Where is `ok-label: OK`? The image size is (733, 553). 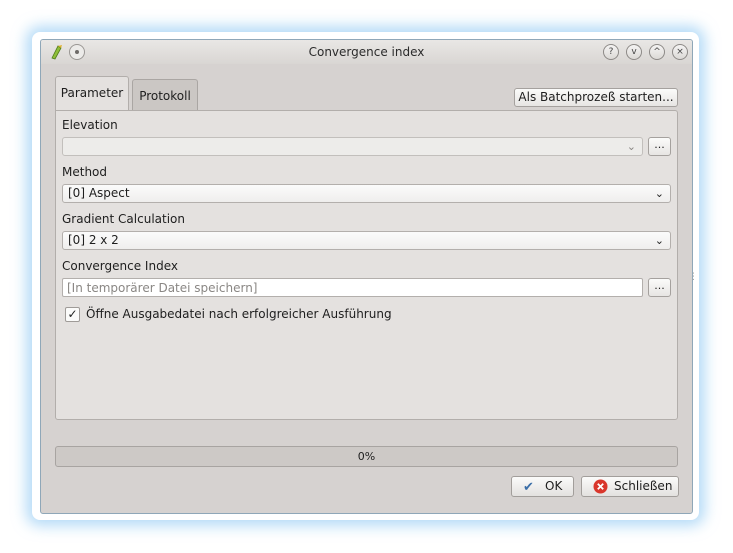 ok-label: OK is located at coordinates (554, 486).